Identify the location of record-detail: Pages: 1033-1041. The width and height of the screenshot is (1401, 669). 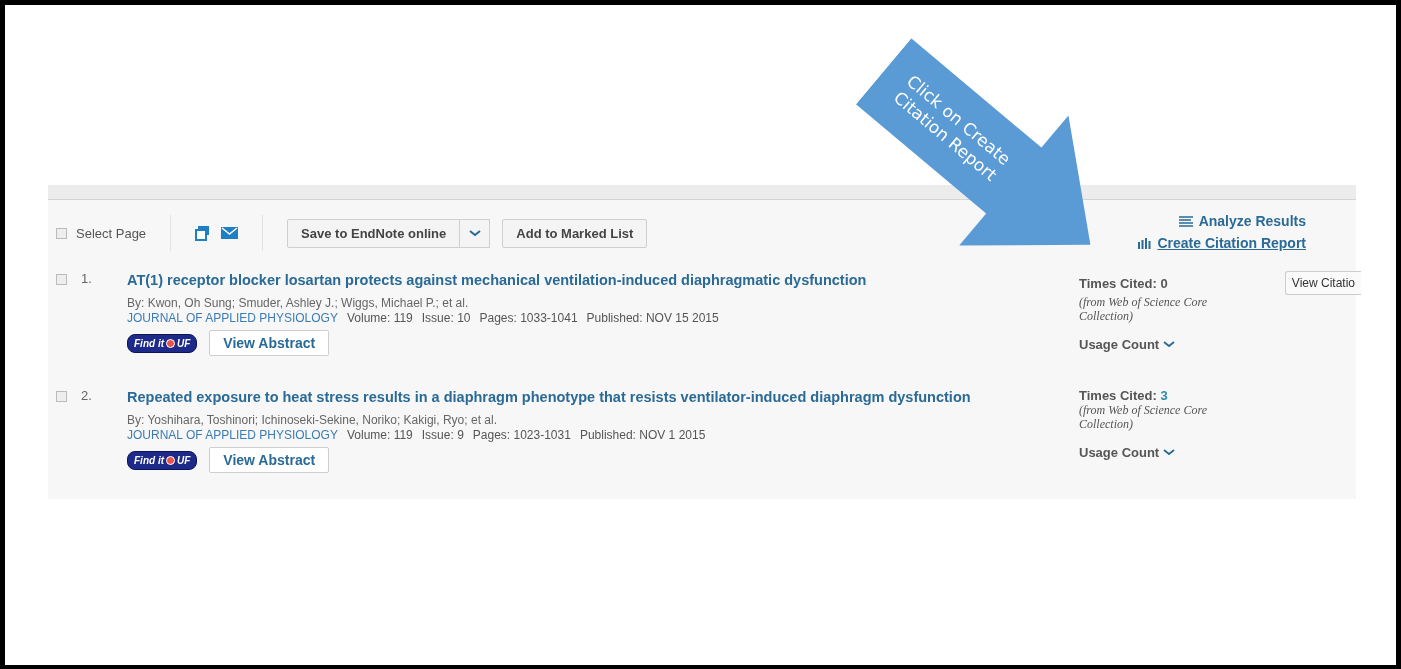
(528, 318).